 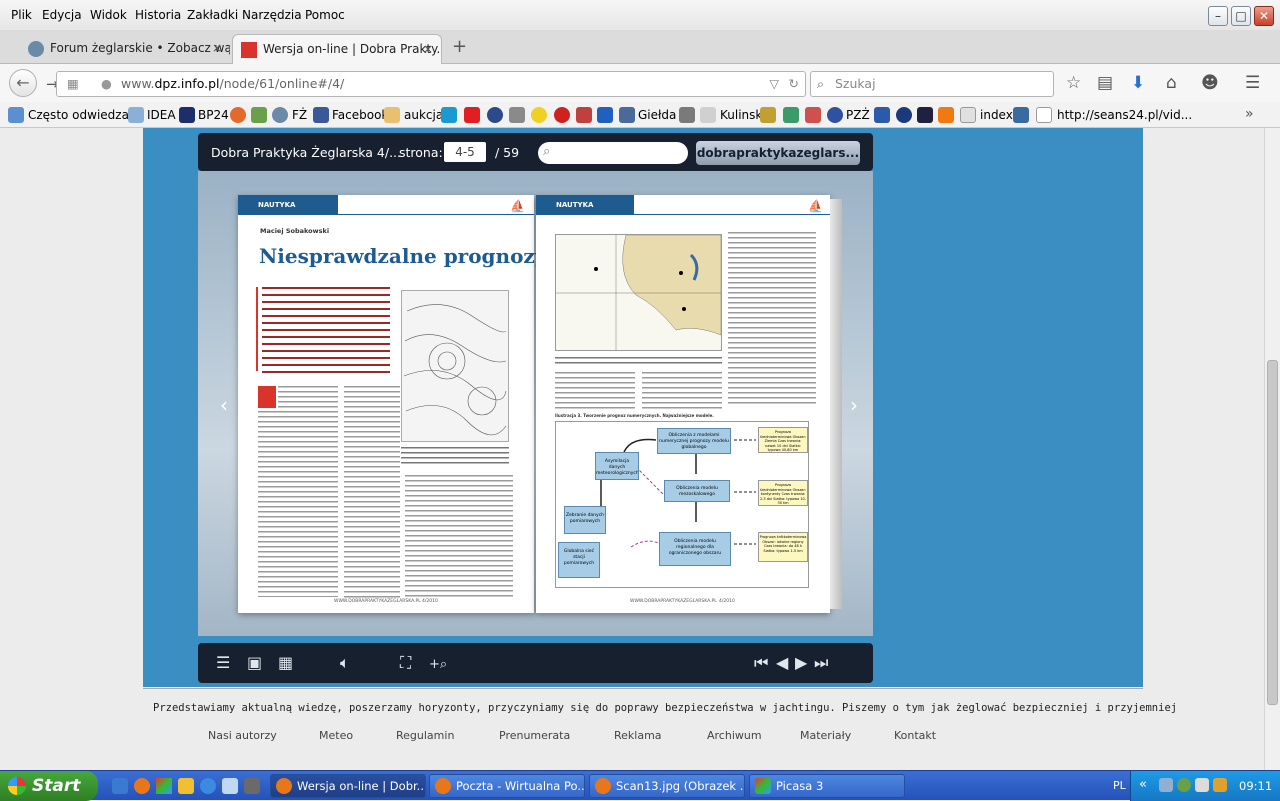 I want to click on footer-link-meteo: Meteo, so click(x=336, y=735).